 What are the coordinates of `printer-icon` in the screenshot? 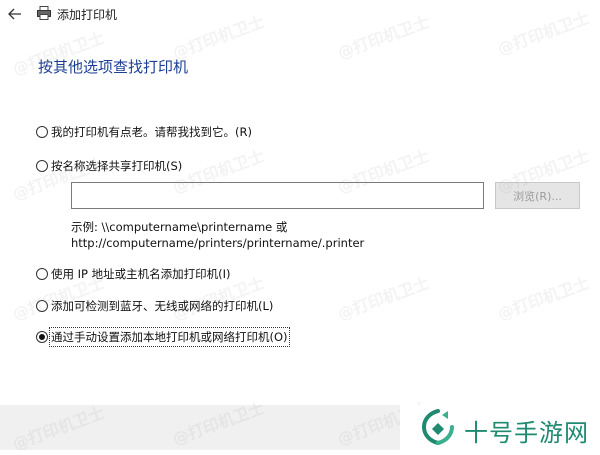 It's located at (44, 13).